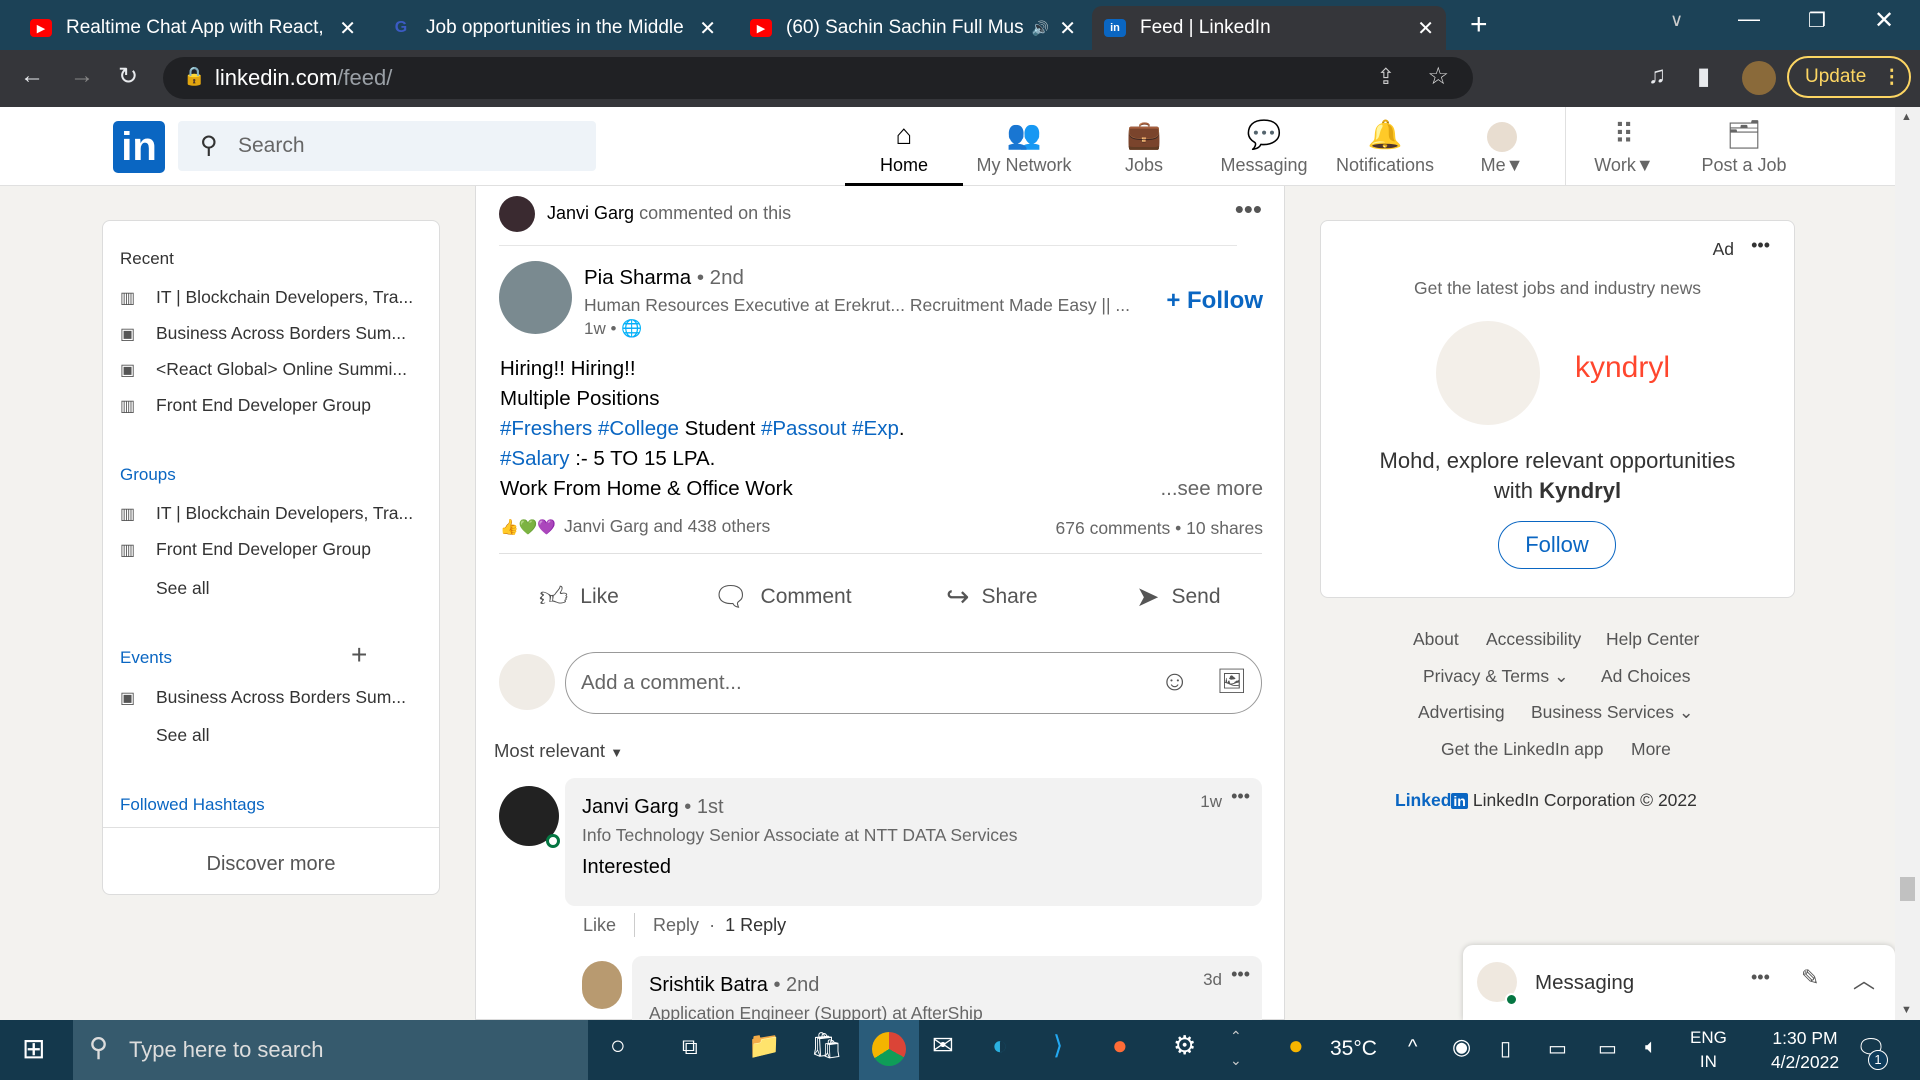 The image size is (1920, 1080). I want to click on page-scrollbar: ▲ ▼, so click(1907, 563).